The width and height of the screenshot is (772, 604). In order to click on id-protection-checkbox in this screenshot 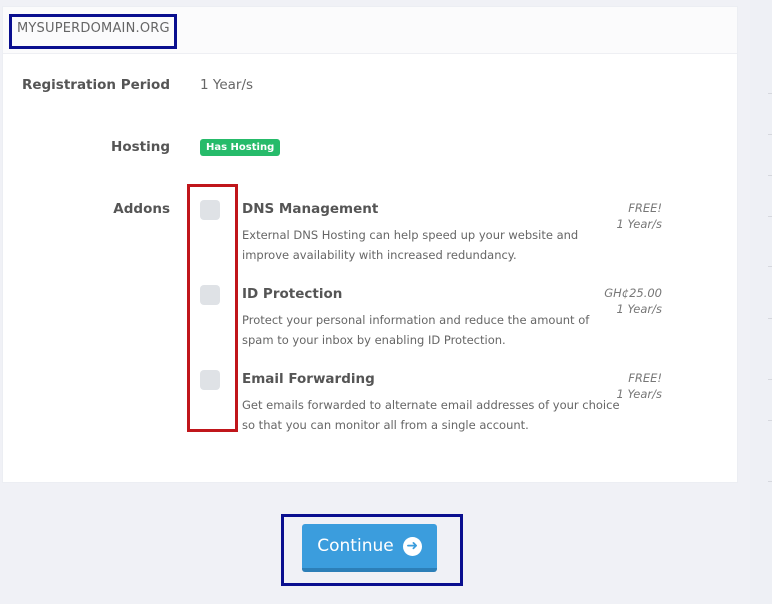, I will do `click(210, 295)`.